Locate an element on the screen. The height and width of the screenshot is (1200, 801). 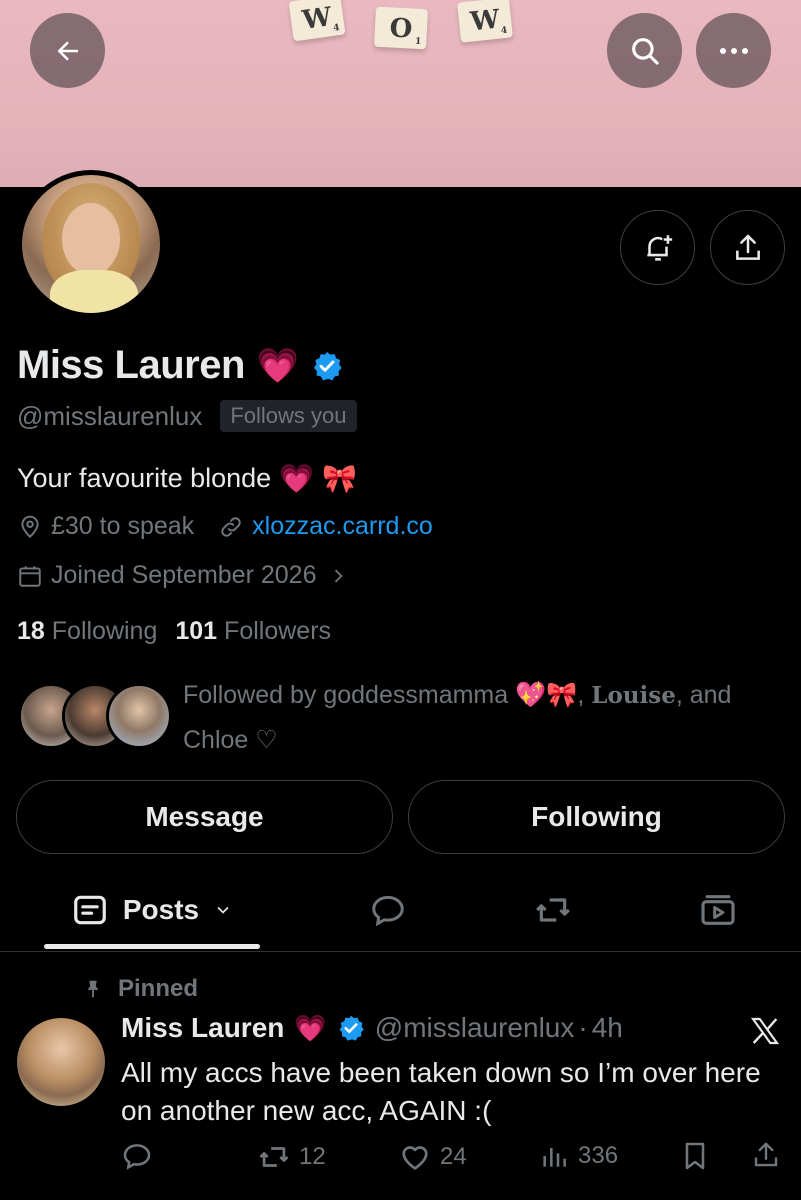
tweet-author-name: Miss Lauren is located at coordinates (202, 1028).